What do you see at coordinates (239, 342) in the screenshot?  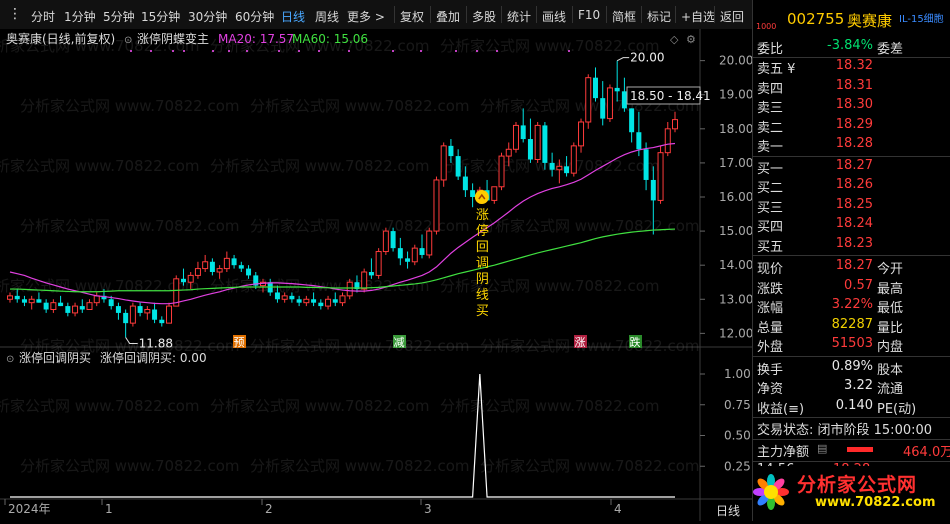 I see `event-marker-text: 预` at bounding box center [239, 342].